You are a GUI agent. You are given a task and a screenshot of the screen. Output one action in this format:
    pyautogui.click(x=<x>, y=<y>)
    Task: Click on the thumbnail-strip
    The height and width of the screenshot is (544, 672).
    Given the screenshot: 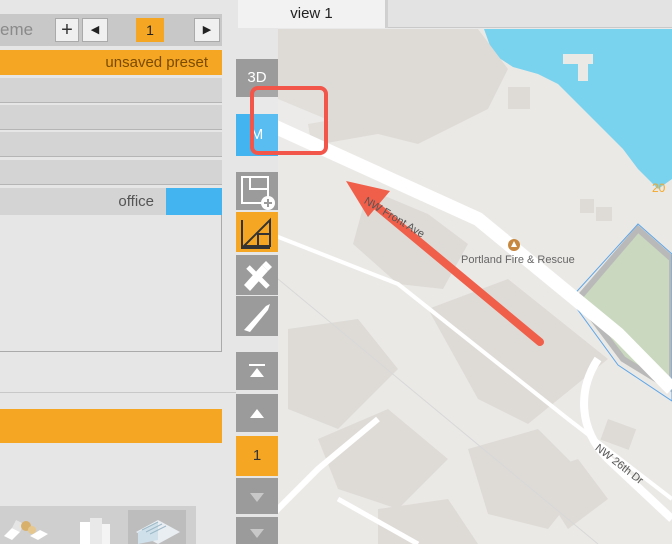 What is the action you would take?
    pyautogui.click(x=98, y=525)
    